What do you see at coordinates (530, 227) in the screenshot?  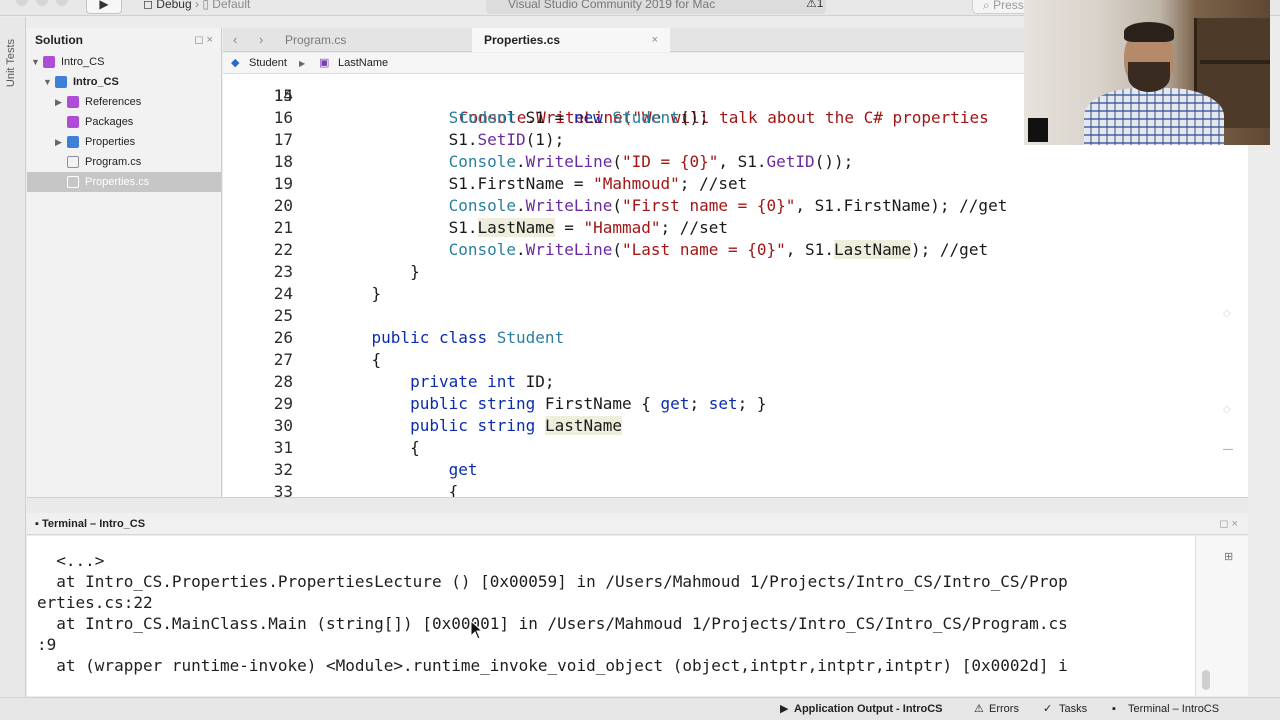 I see `code-text: S1.LastName = "Hammad"; //set` at bounding box center [530, 227].